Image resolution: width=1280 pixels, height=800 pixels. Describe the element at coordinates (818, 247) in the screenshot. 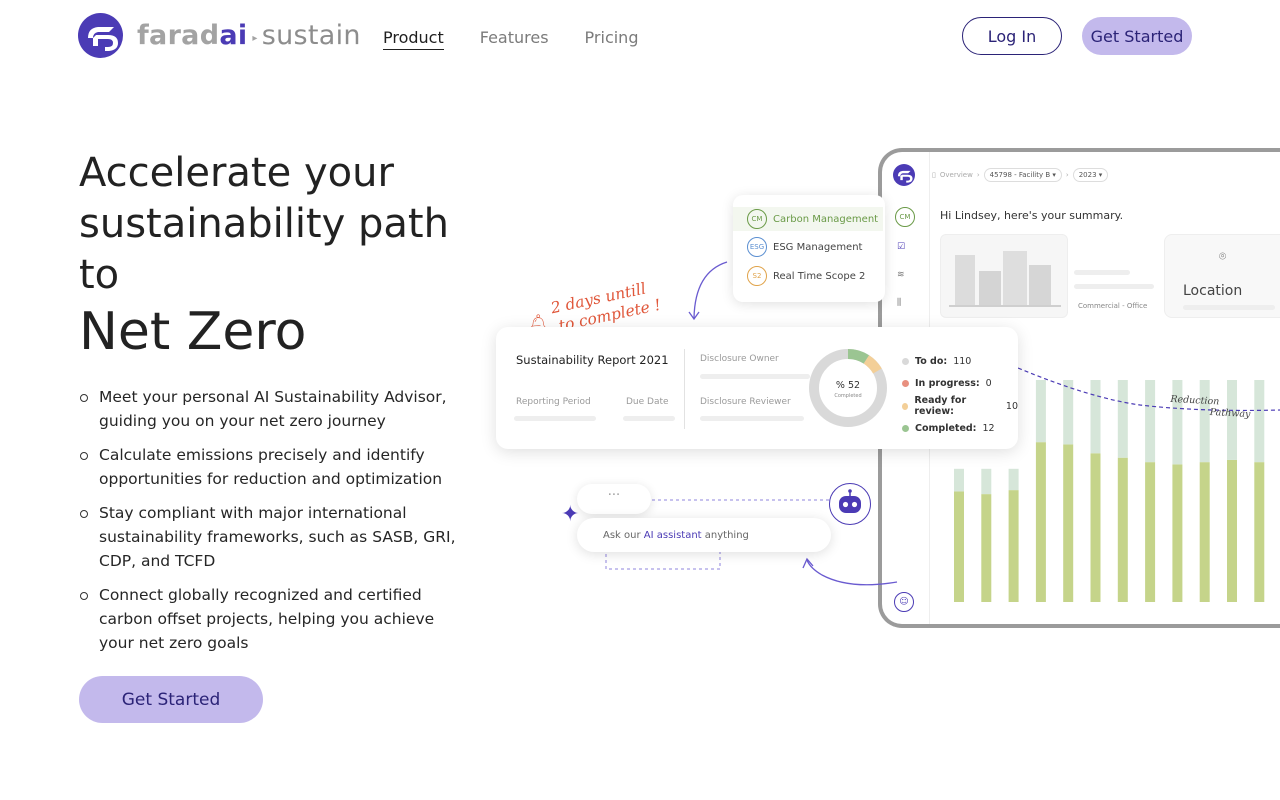

I see `menu-item-label: ESG Management` at that location.